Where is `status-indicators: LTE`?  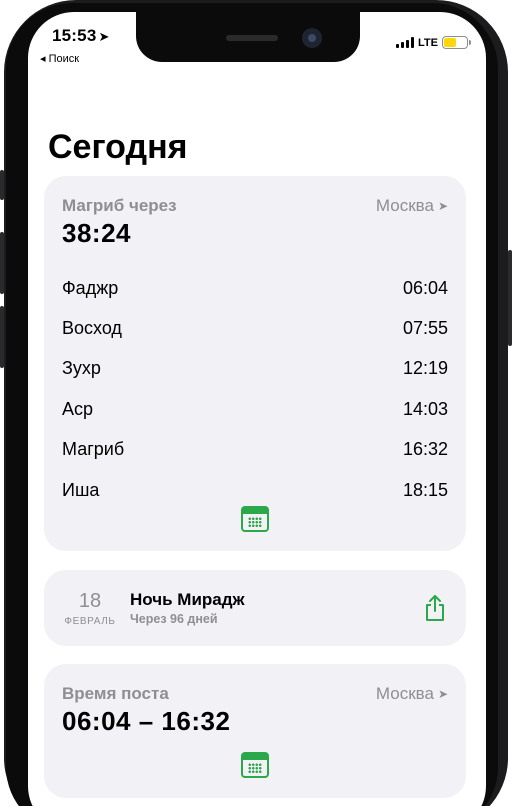 status-indicators: LTE is located at coordinates (433, 42).